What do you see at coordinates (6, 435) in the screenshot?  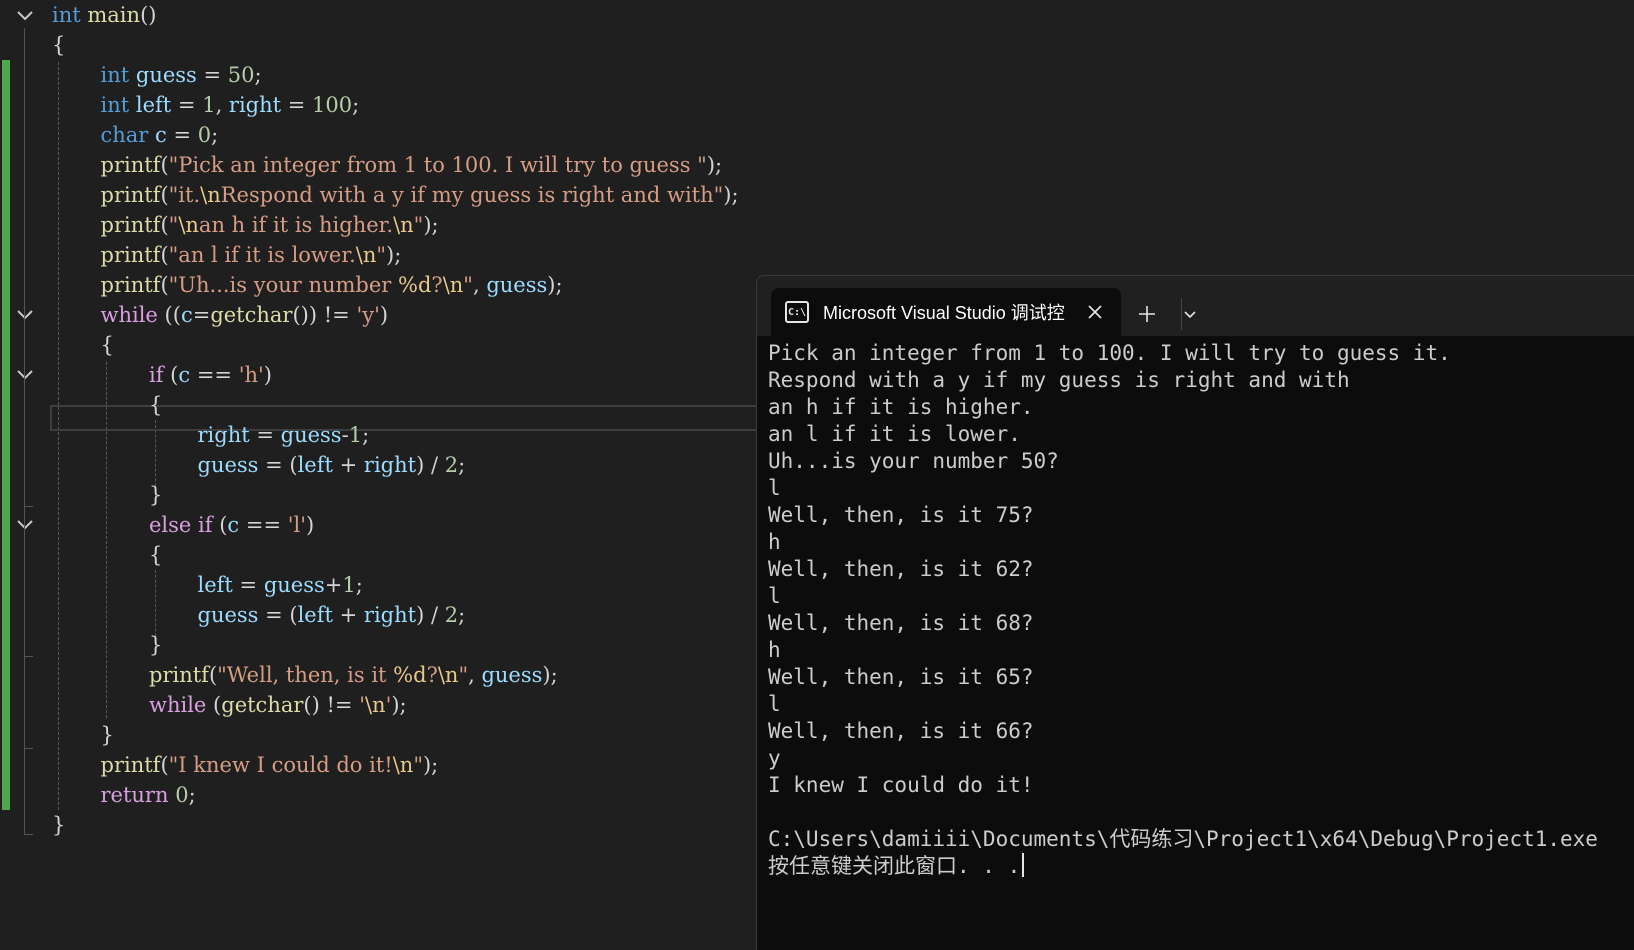 I see `change-indicator-bar` at bounding box center [6, 435].